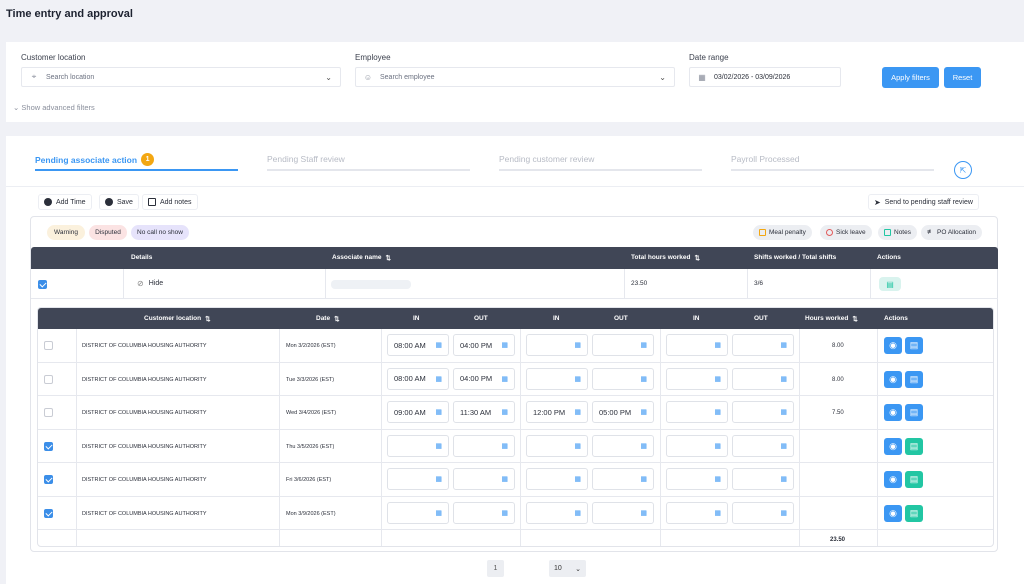 The width and height of the screenshot is (1024, 584). Describe the element at coordinates (361, 258) in the screenshot. I see `associate-name-header: Associate name ⇅` at that location.